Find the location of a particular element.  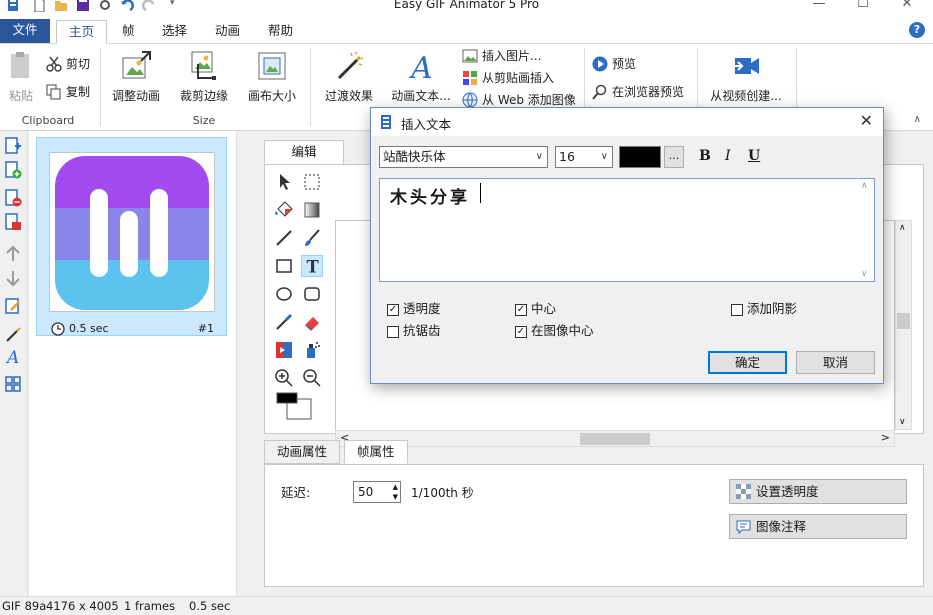

tab-help: 帮助 is located at coordinates (280, 32).